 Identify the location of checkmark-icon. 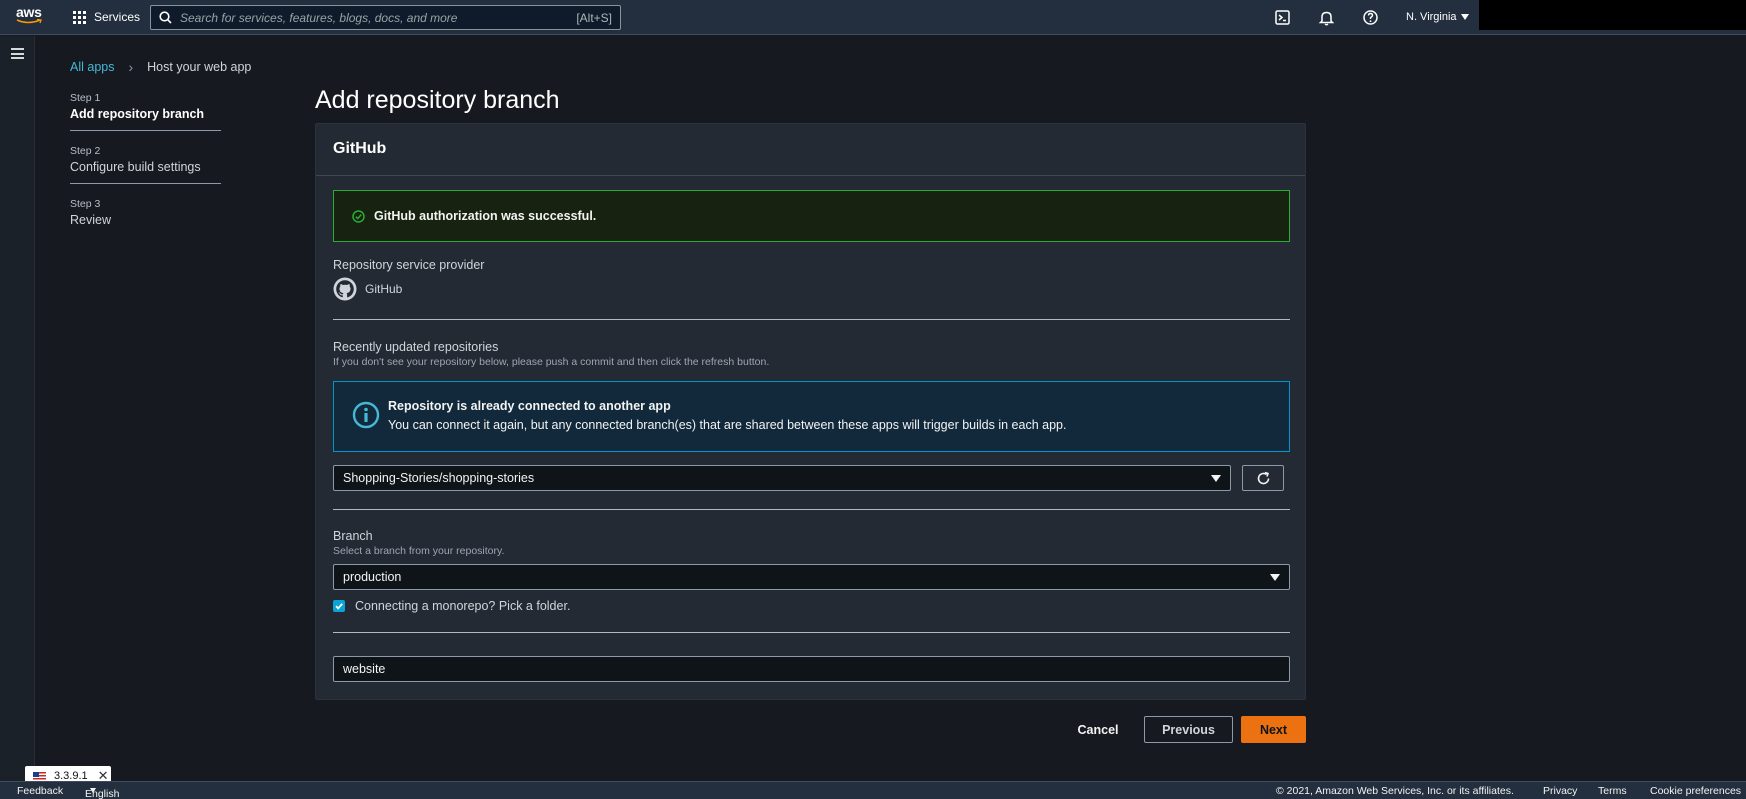
(339, 606).